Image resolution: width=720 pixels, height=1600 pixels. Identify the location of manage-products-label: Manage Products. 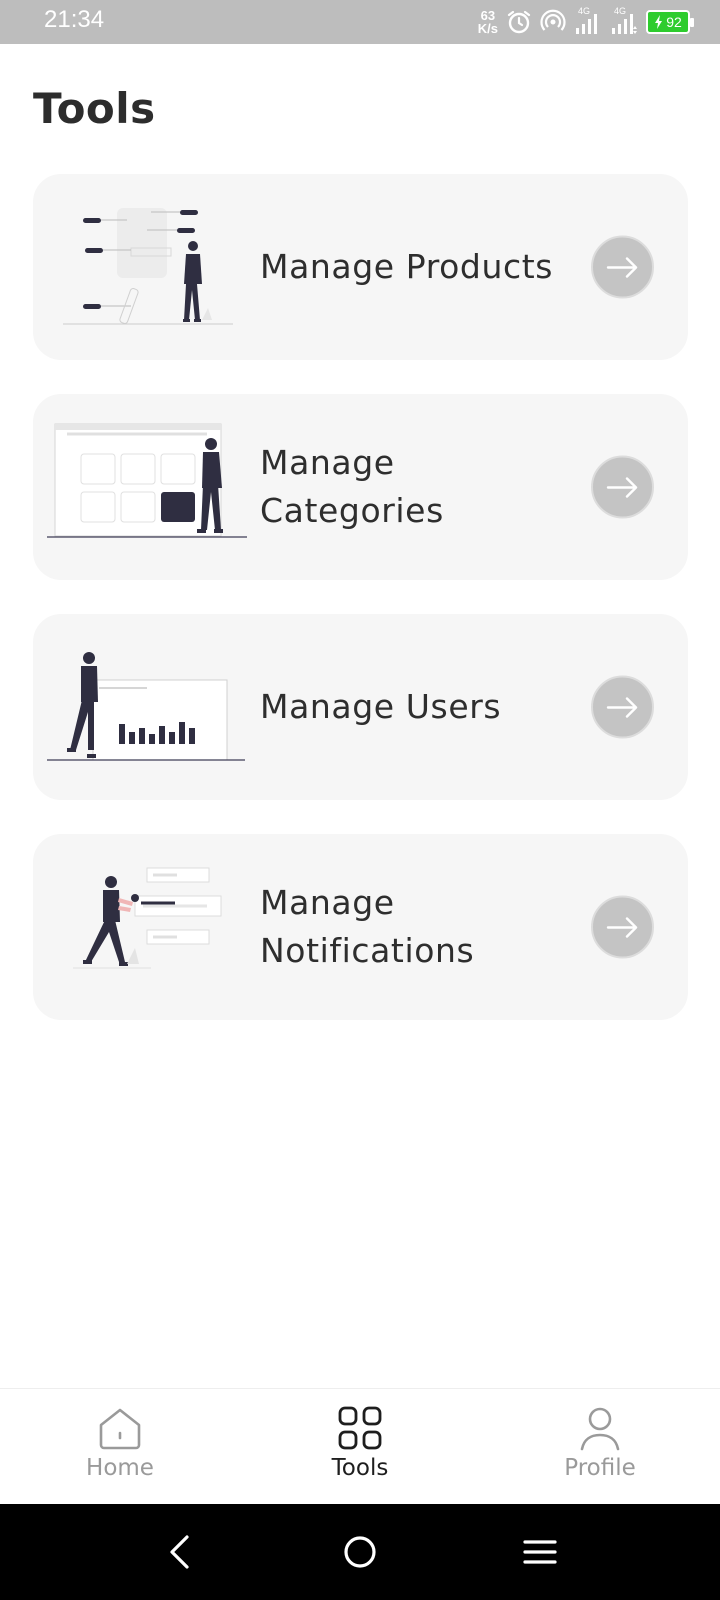
(407, 266).